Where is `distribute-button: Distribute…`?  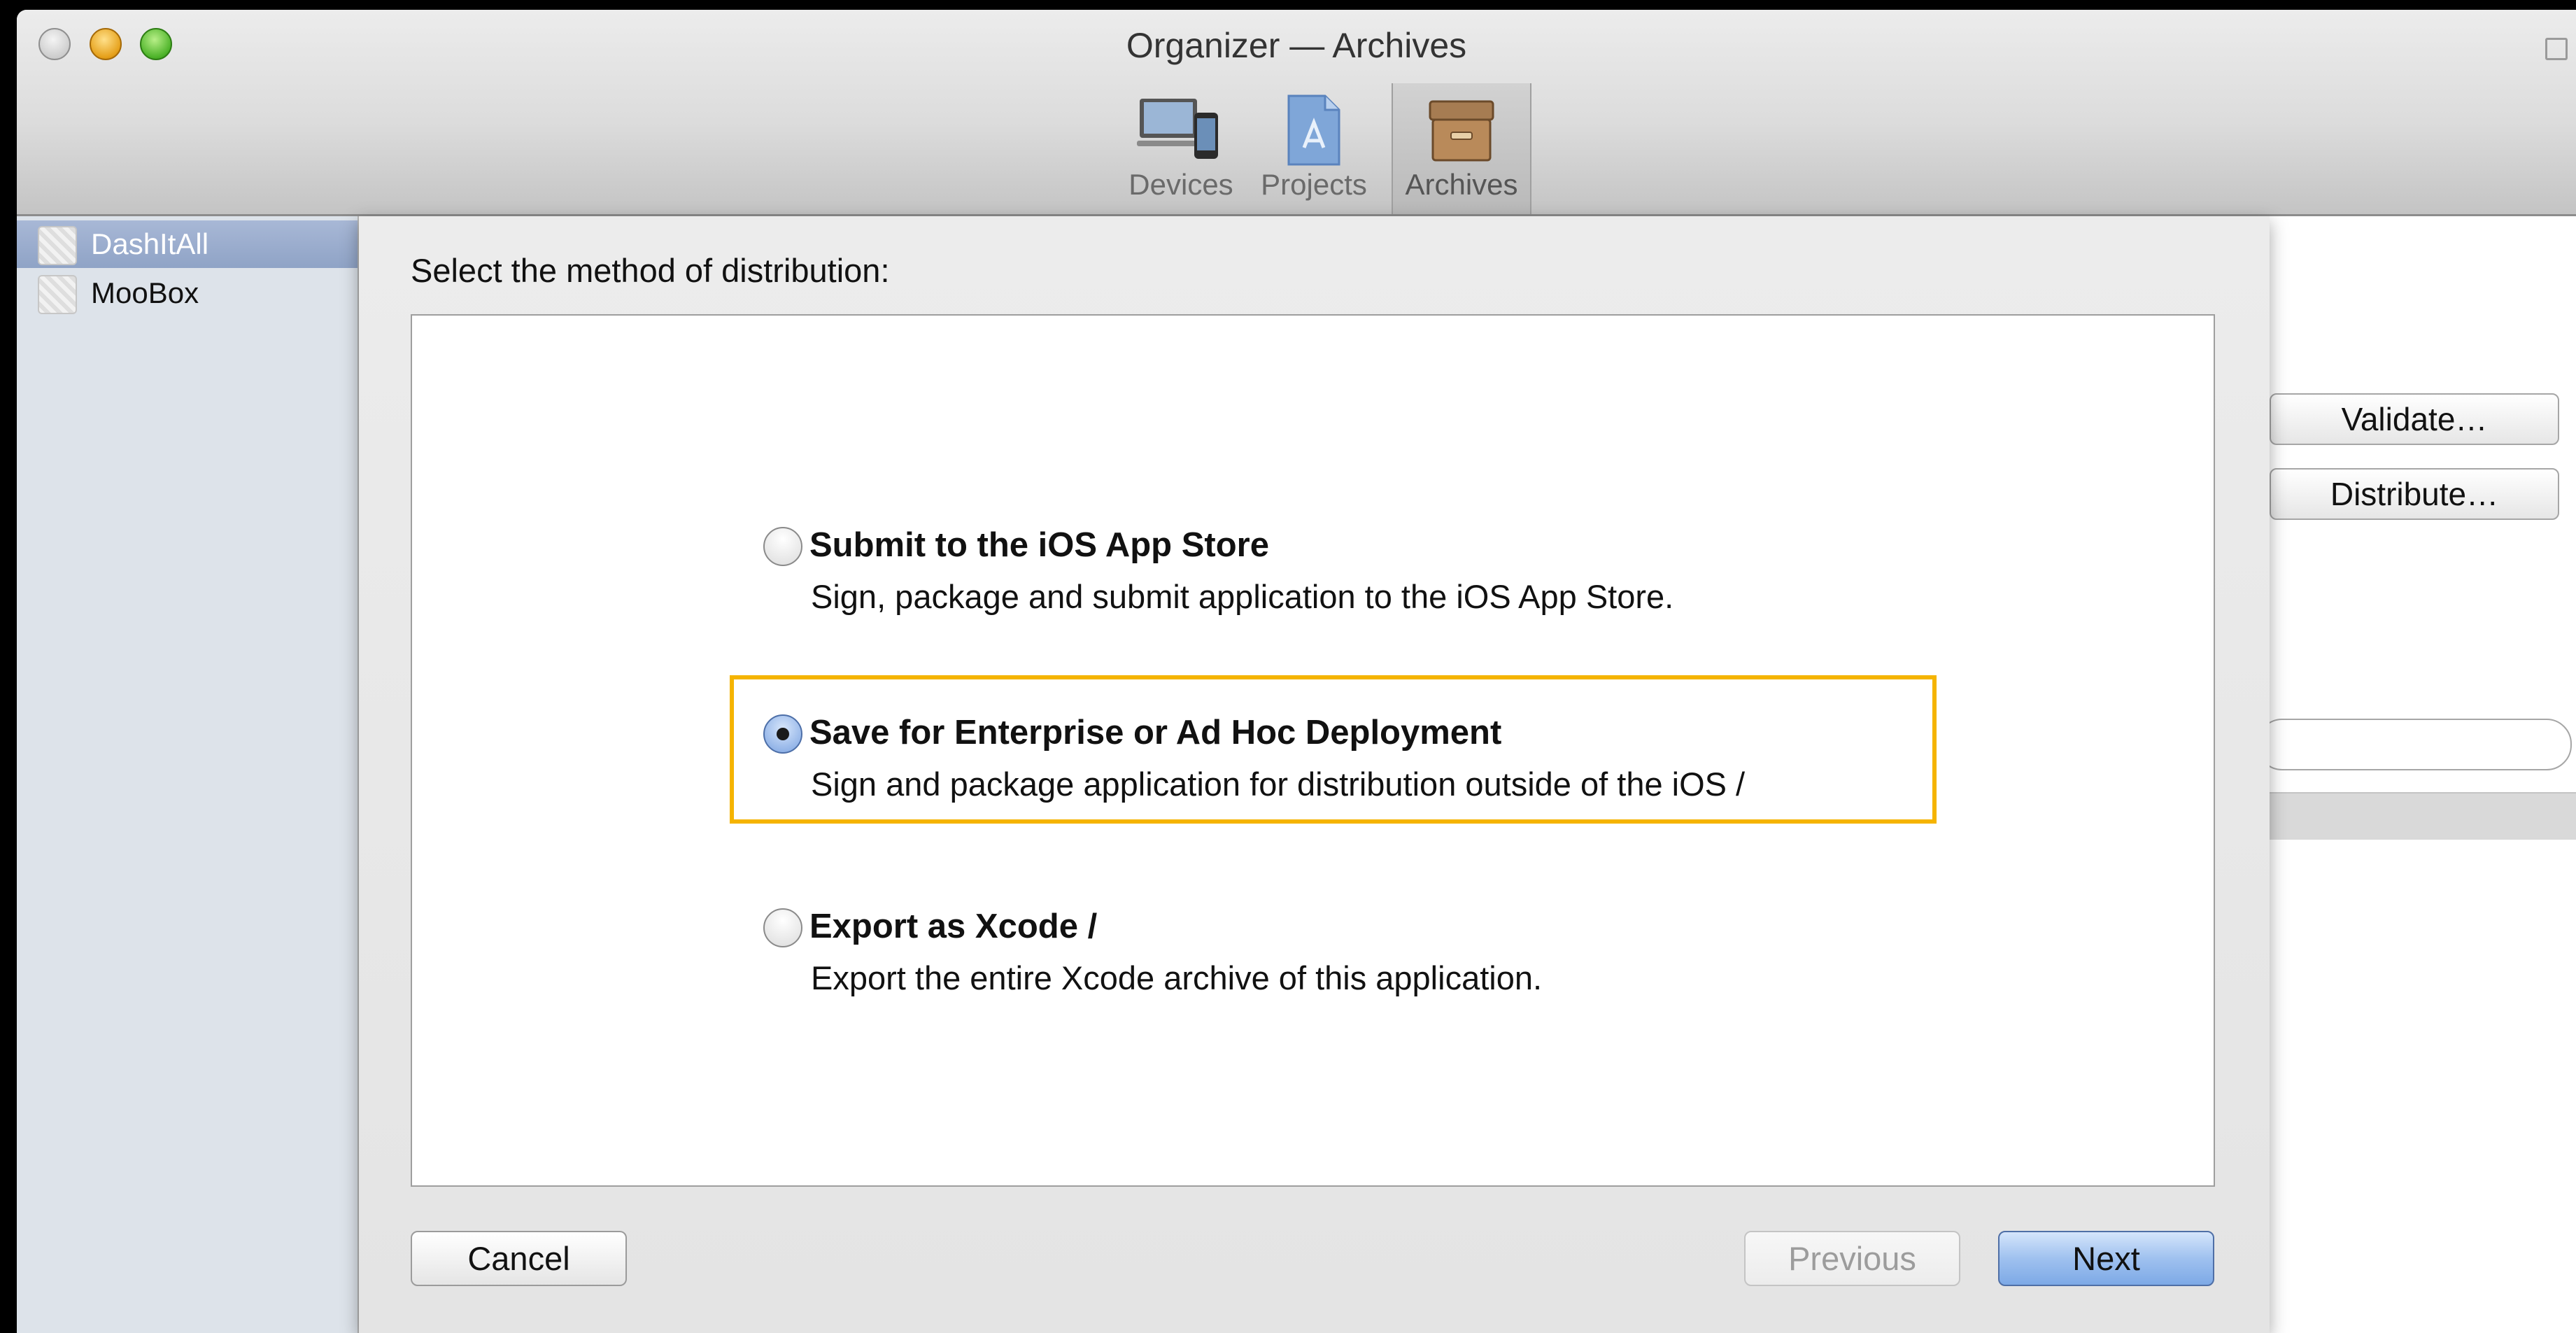
distribute-button: Distribute… is located at coordinates (2414, 494).